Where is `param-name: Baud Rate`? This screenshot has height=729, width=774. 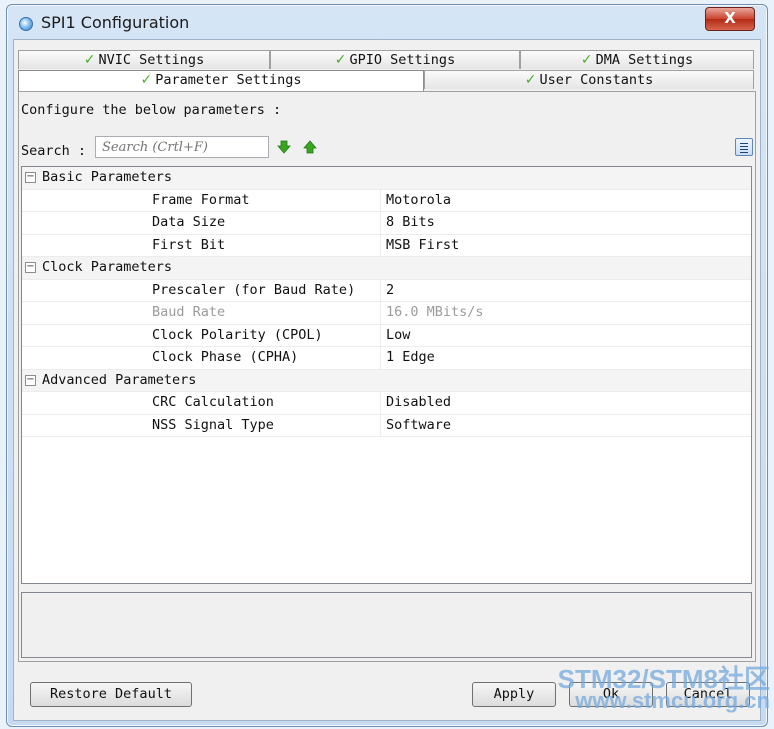 param-name: Baud Rate is located at coordinates (189, 312).